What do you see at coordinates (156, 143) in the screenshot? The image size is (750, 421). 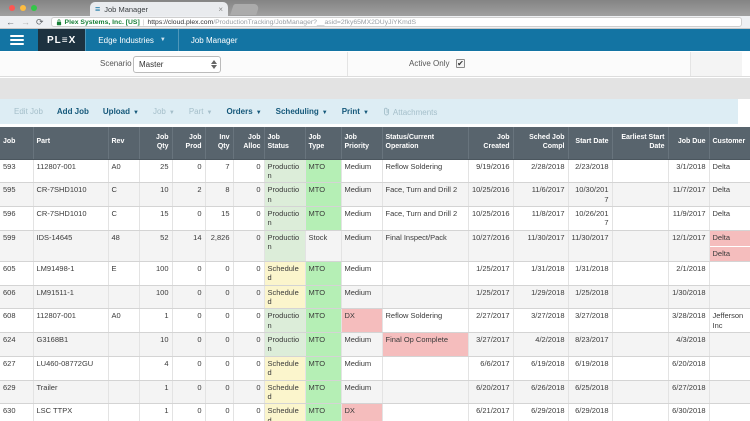 I see `column-header-job-qty: Job Qty` at bounding box center [156, 143].